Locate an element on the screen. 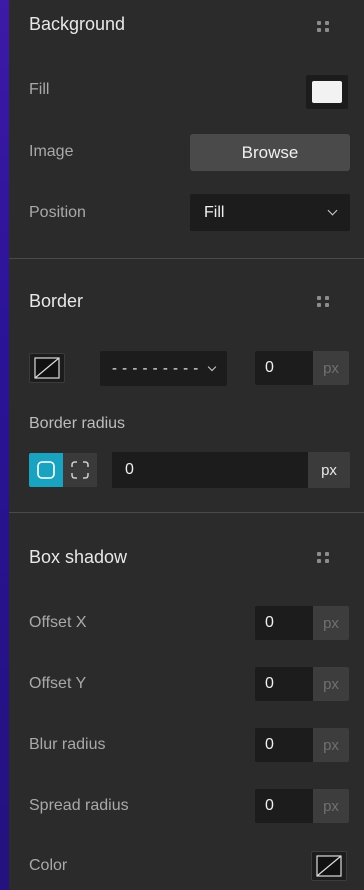  offset-y-unit: px is located at coordinates (331, 684).